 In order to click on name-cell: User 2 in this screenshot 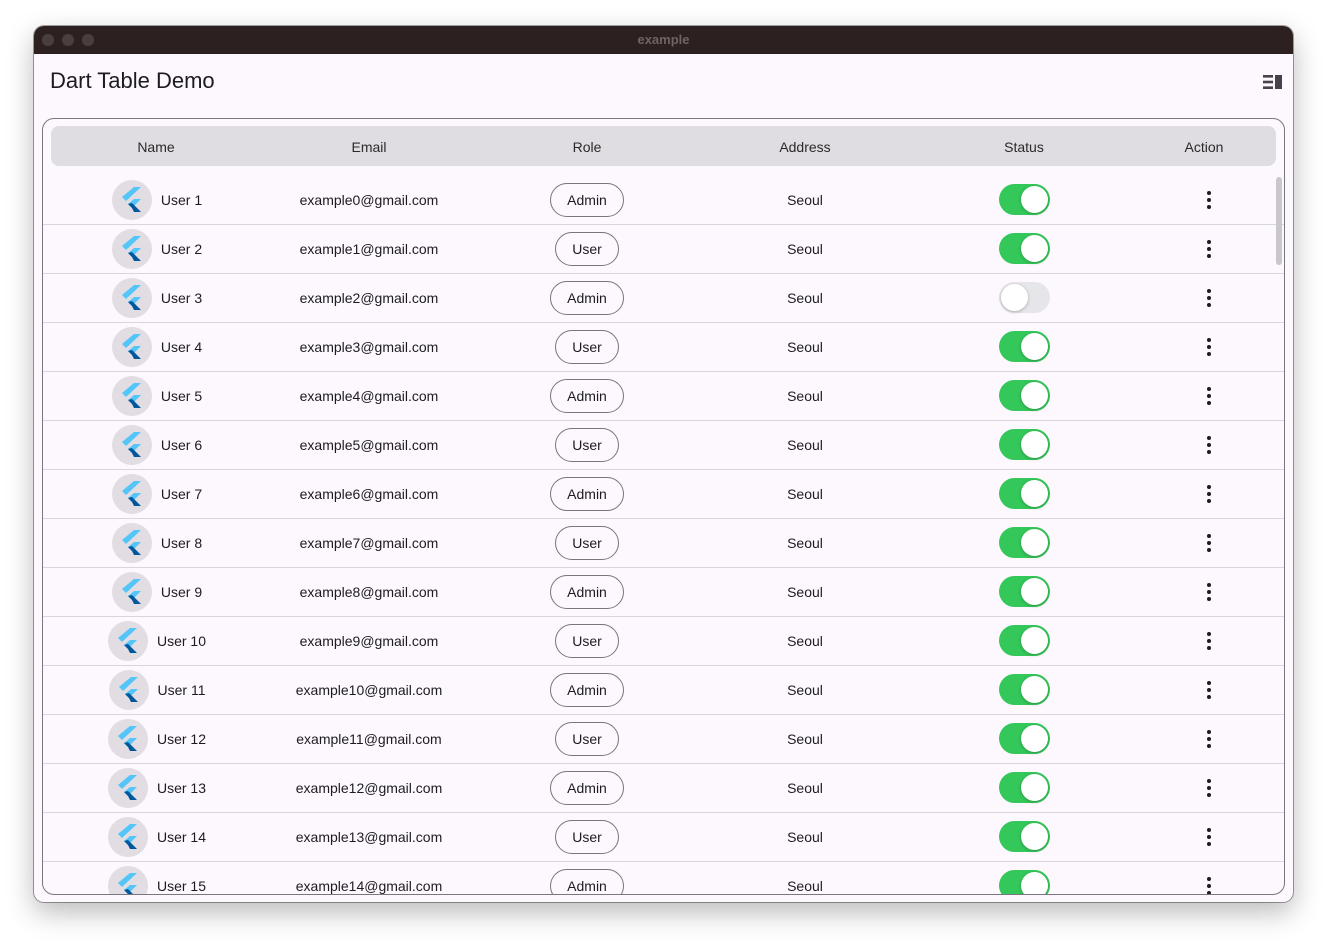, I will do `click(157, 248)`.